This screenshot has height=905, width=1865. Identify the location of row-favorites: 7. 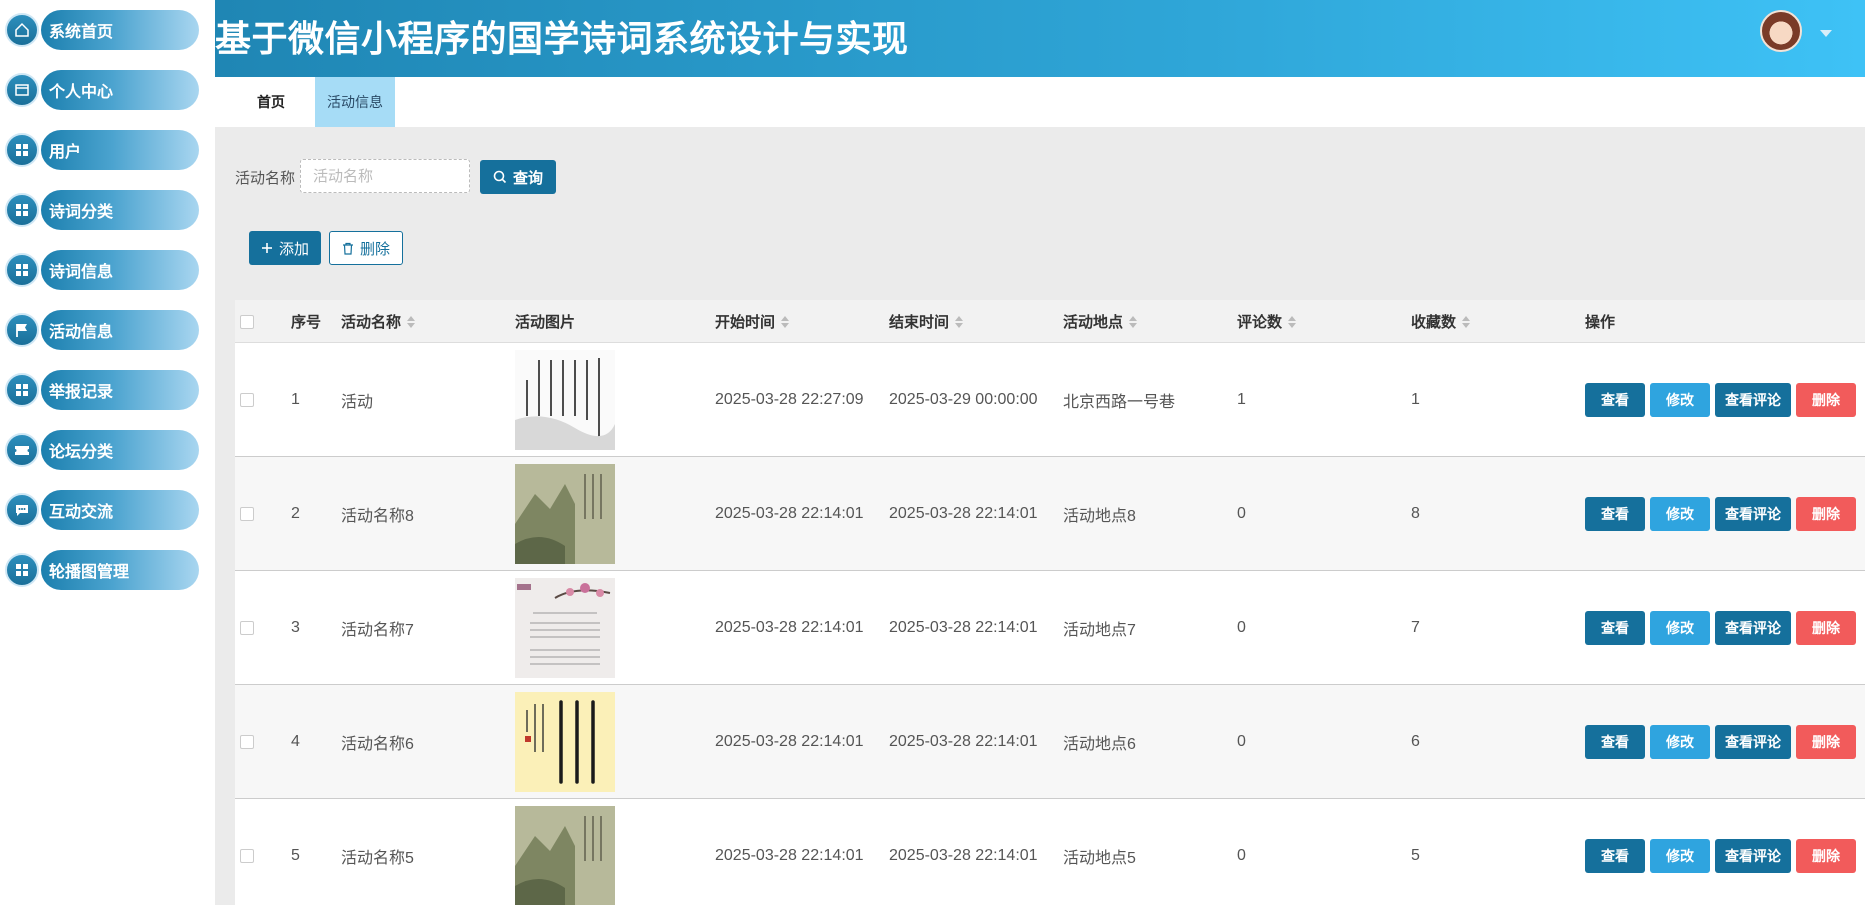
(1415, 627).